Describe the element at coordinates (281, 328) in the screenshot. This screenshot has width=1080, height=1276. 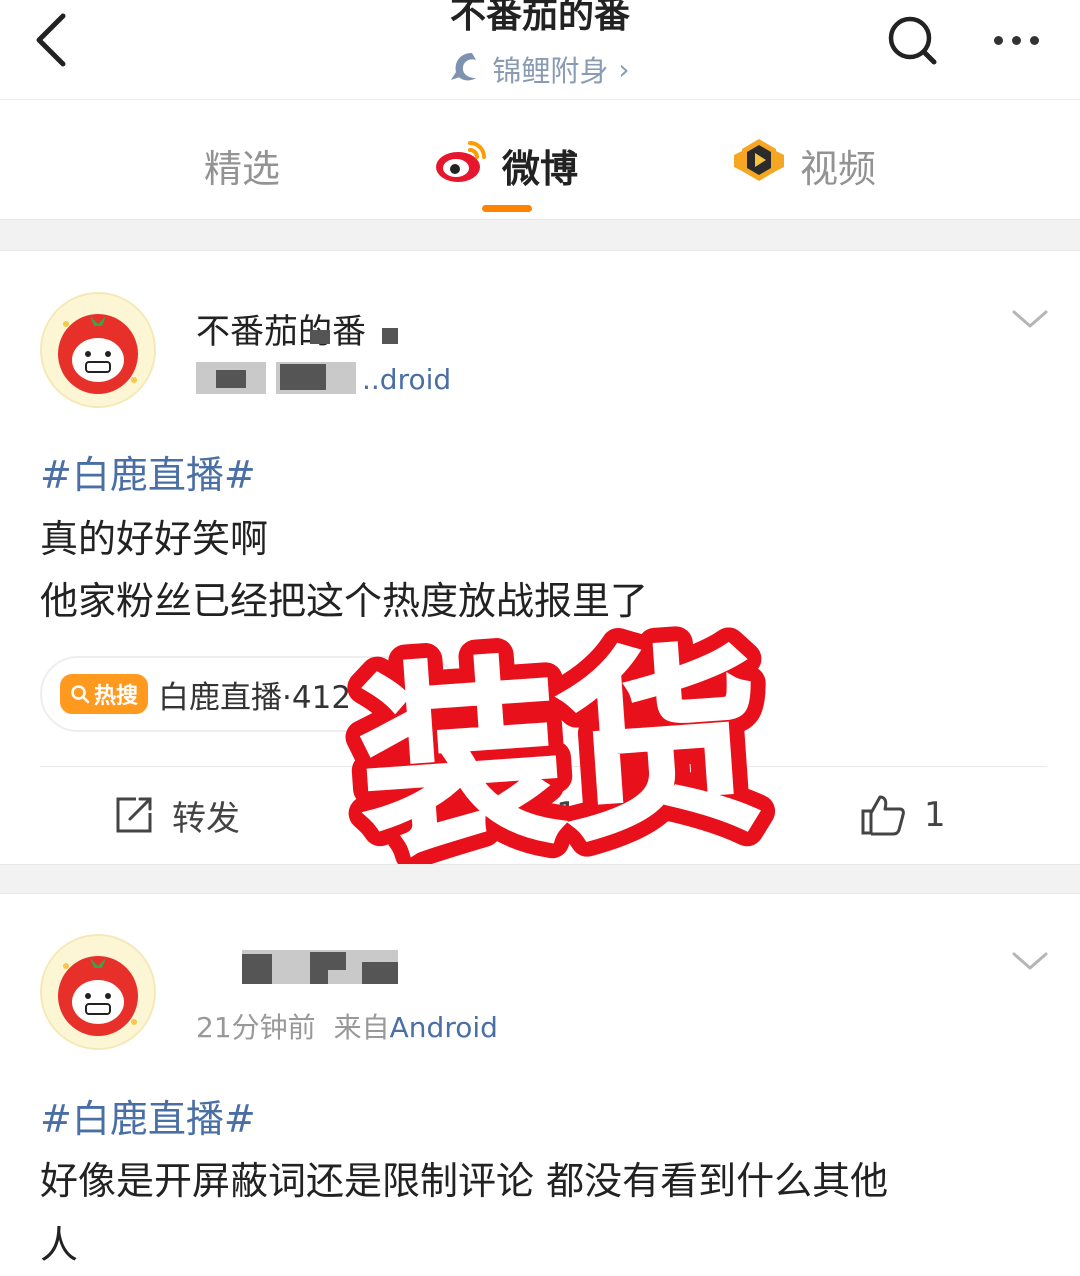
I see `username: 不番茄的番` at that location.